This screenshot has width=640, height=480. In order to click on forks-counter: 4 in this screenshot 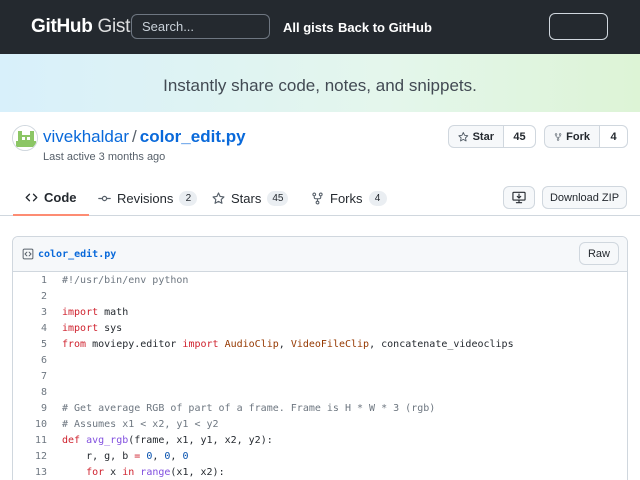, I will do `click(377, 198)`.